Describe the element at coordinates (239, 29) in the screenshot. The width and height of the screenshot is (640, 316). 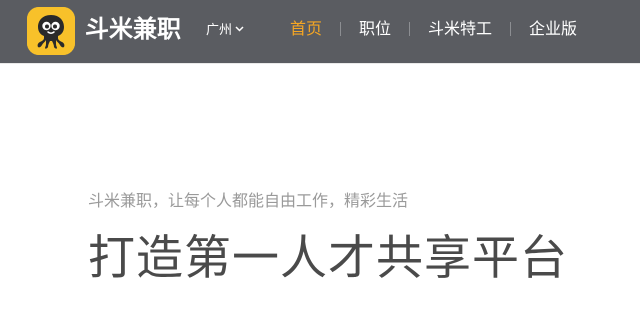
I see `chevron-down-icon` at that location.